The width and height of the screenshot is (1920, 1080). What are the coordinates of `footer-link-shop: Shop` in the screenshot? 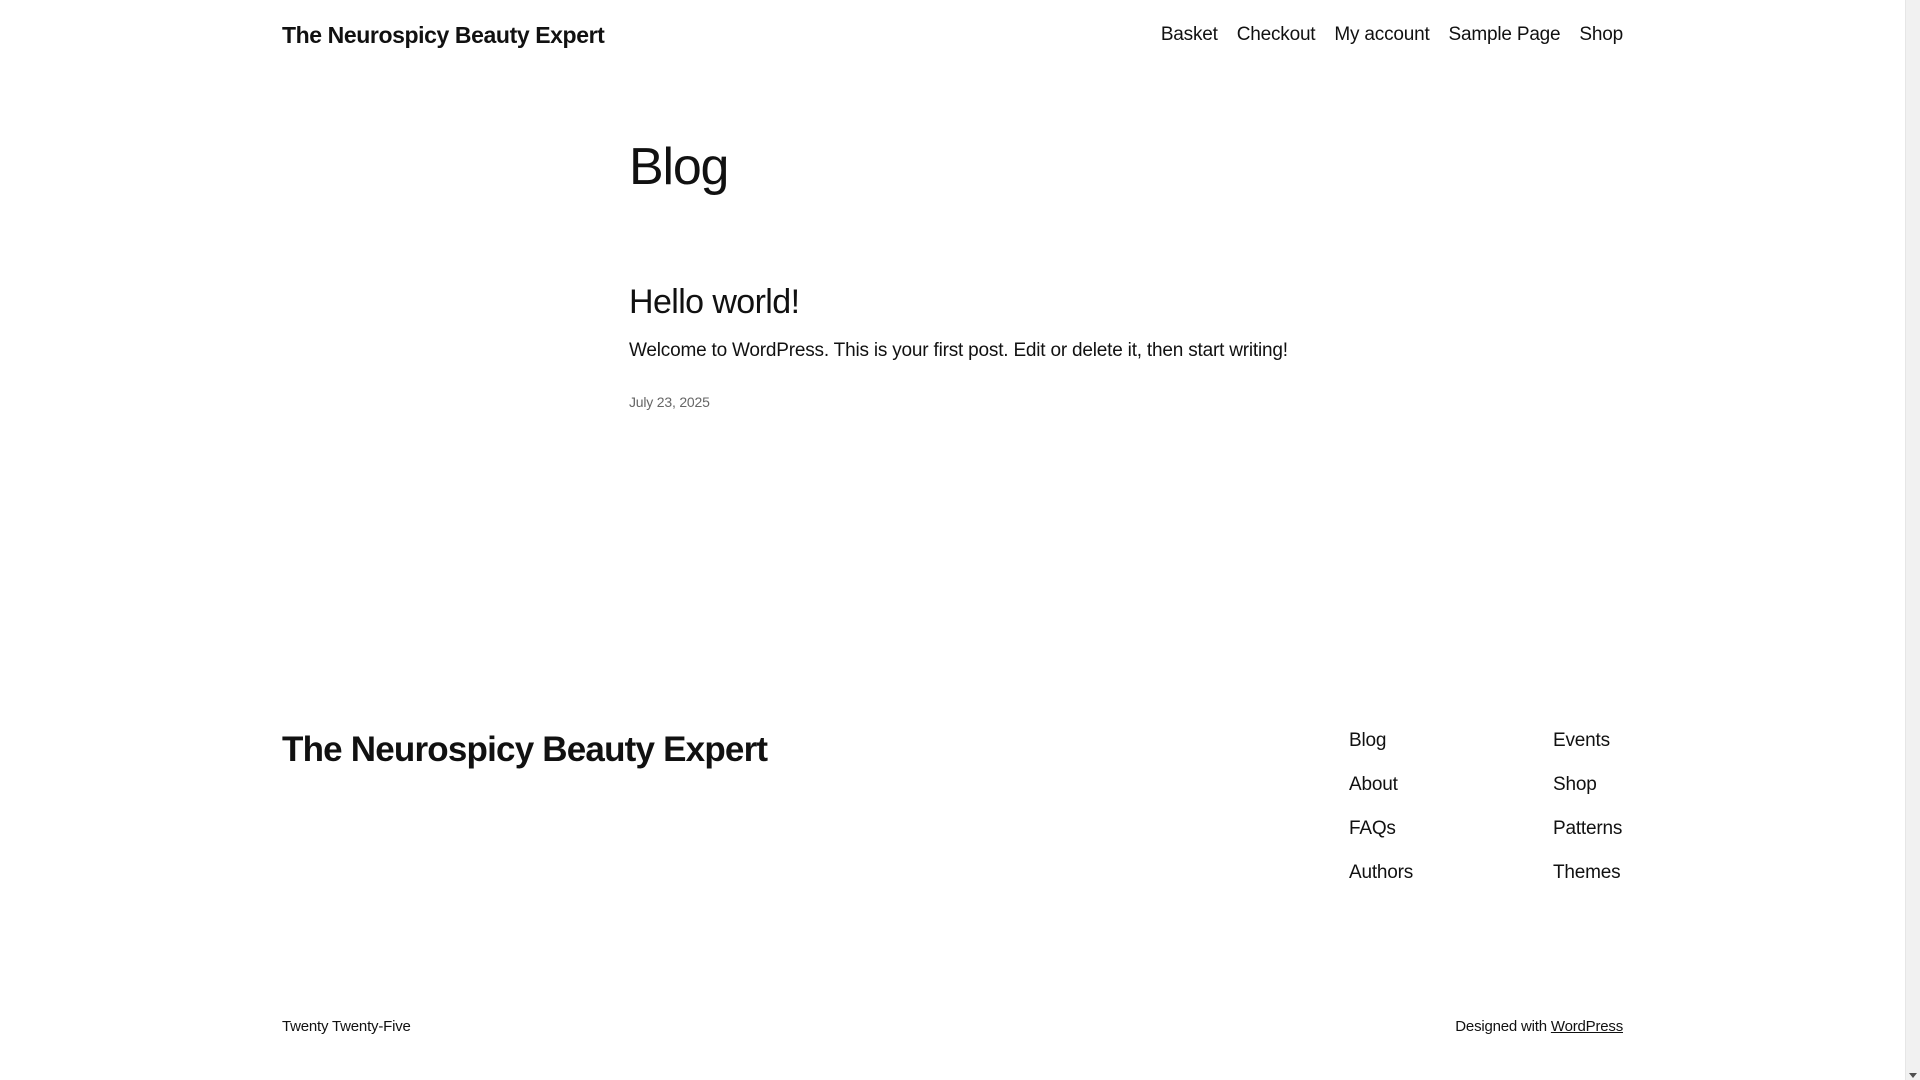 It's located at (1587, 785).